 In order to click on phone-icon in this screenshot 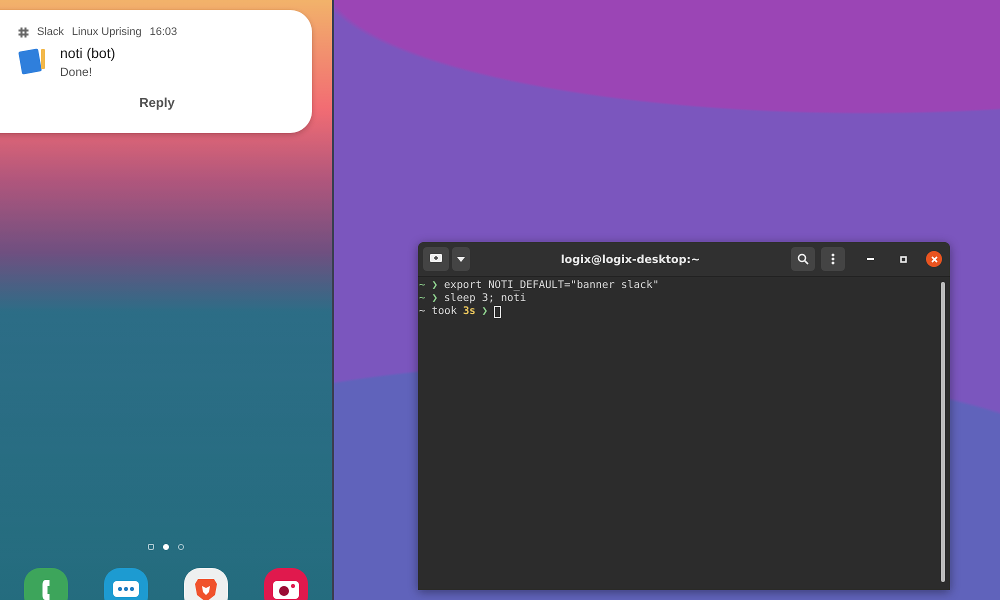, I will do `click(46, 590)`.